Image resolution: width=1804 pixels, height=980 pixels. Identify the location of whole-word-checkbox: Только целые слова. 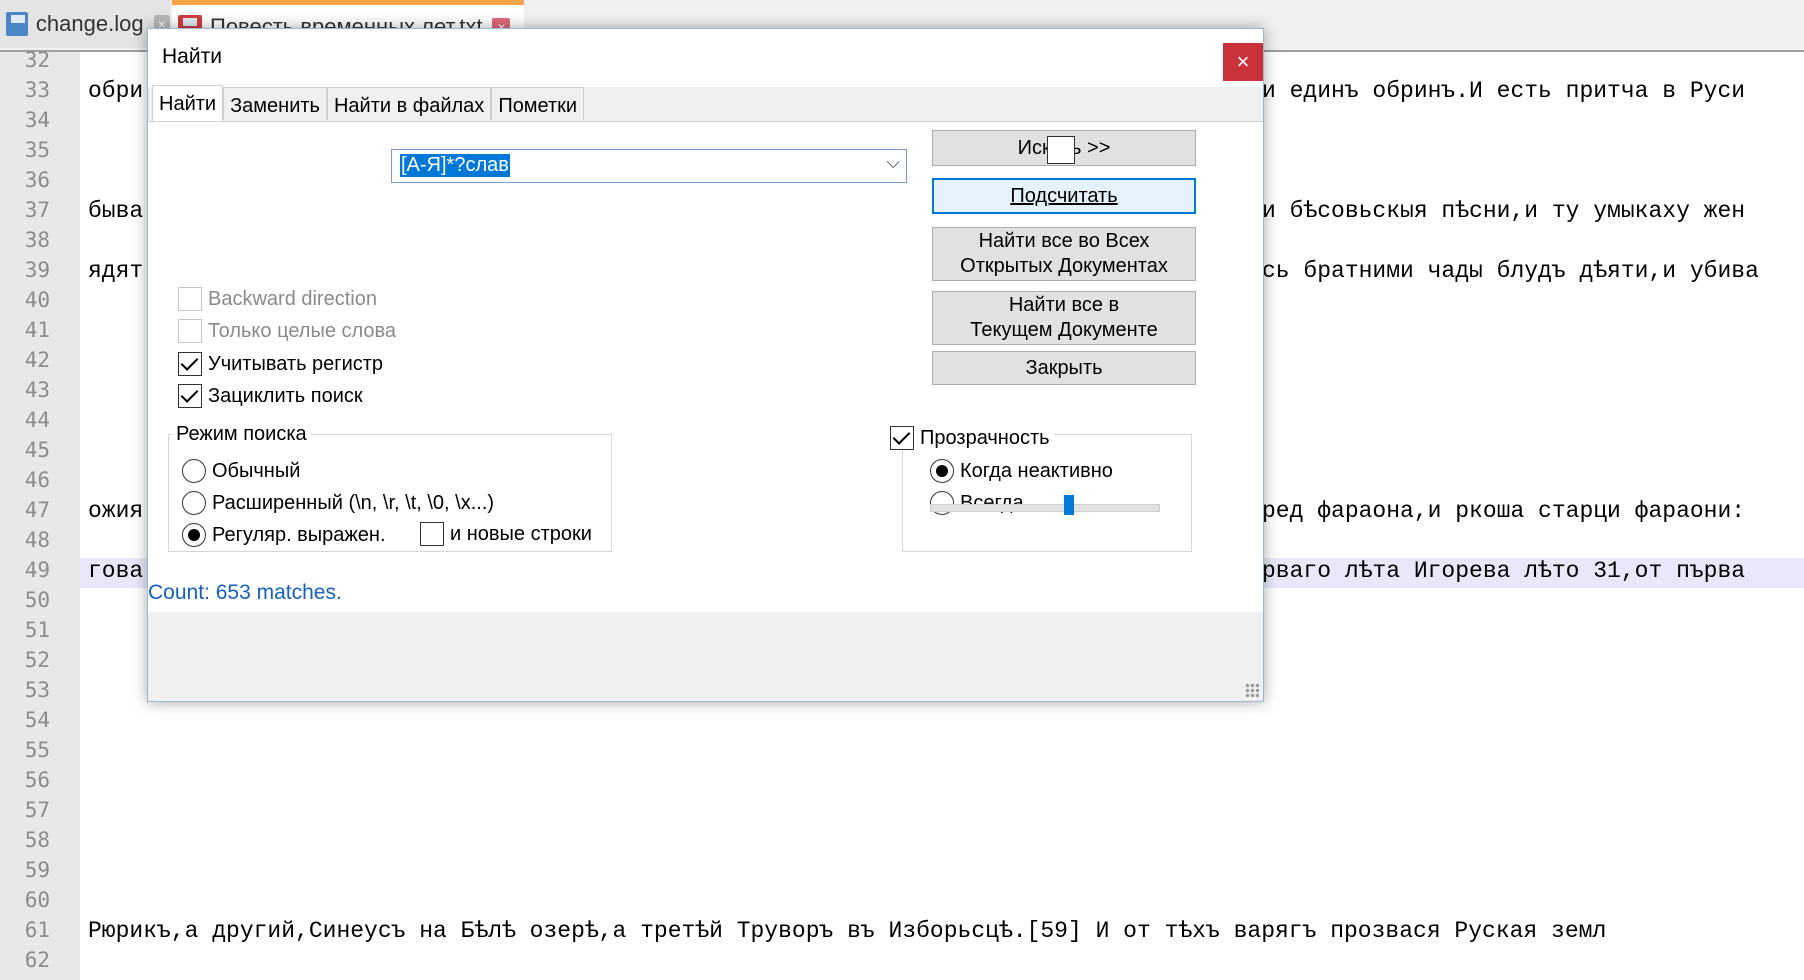
(287, 331).